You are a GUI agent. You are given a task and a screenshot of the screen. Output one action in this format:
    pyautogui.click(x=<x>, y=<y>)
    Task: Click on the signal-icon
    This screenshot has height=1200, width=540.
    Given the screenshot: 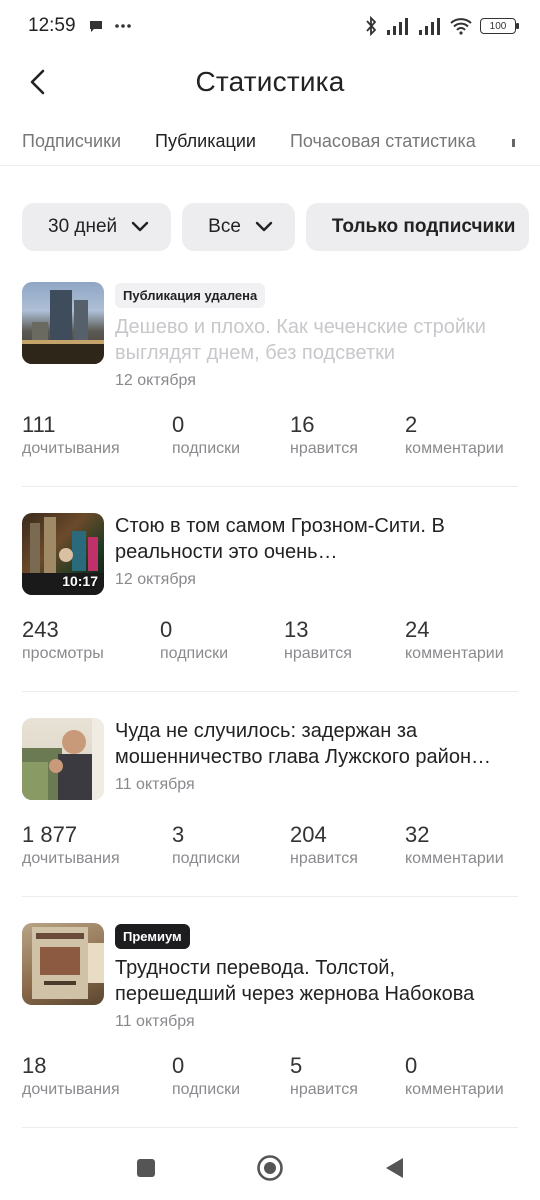 What is the action you would take?
    pyautogui.click(x=397, y=26)
    